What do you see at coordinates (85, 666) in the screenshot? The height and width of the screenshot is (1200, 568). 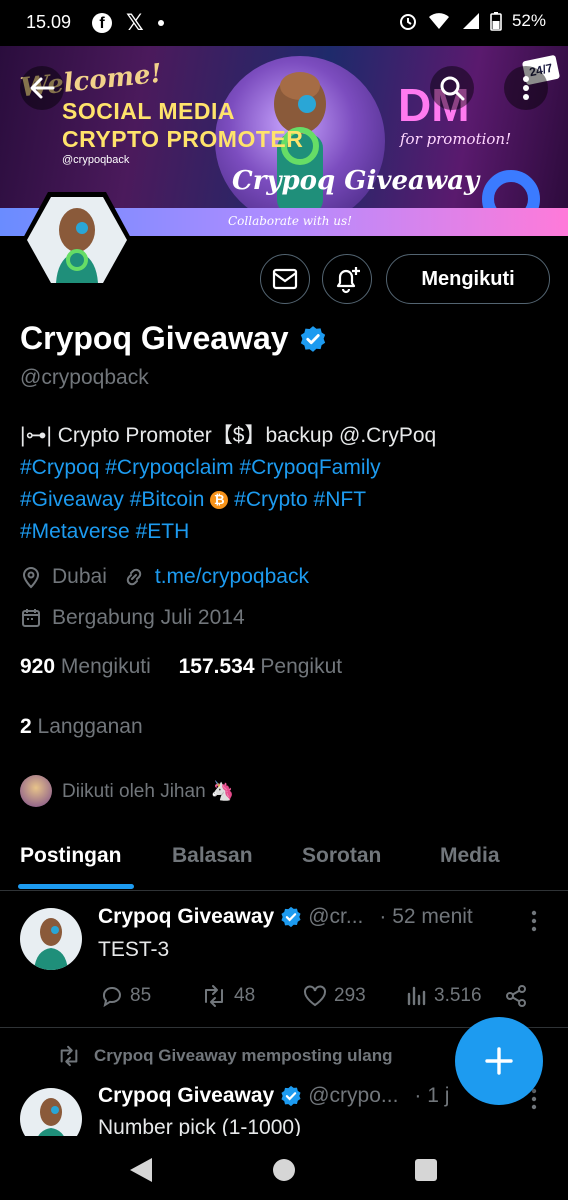 I see `following-count-link: 920 Mengikuti` at bounding box center [85, 666].